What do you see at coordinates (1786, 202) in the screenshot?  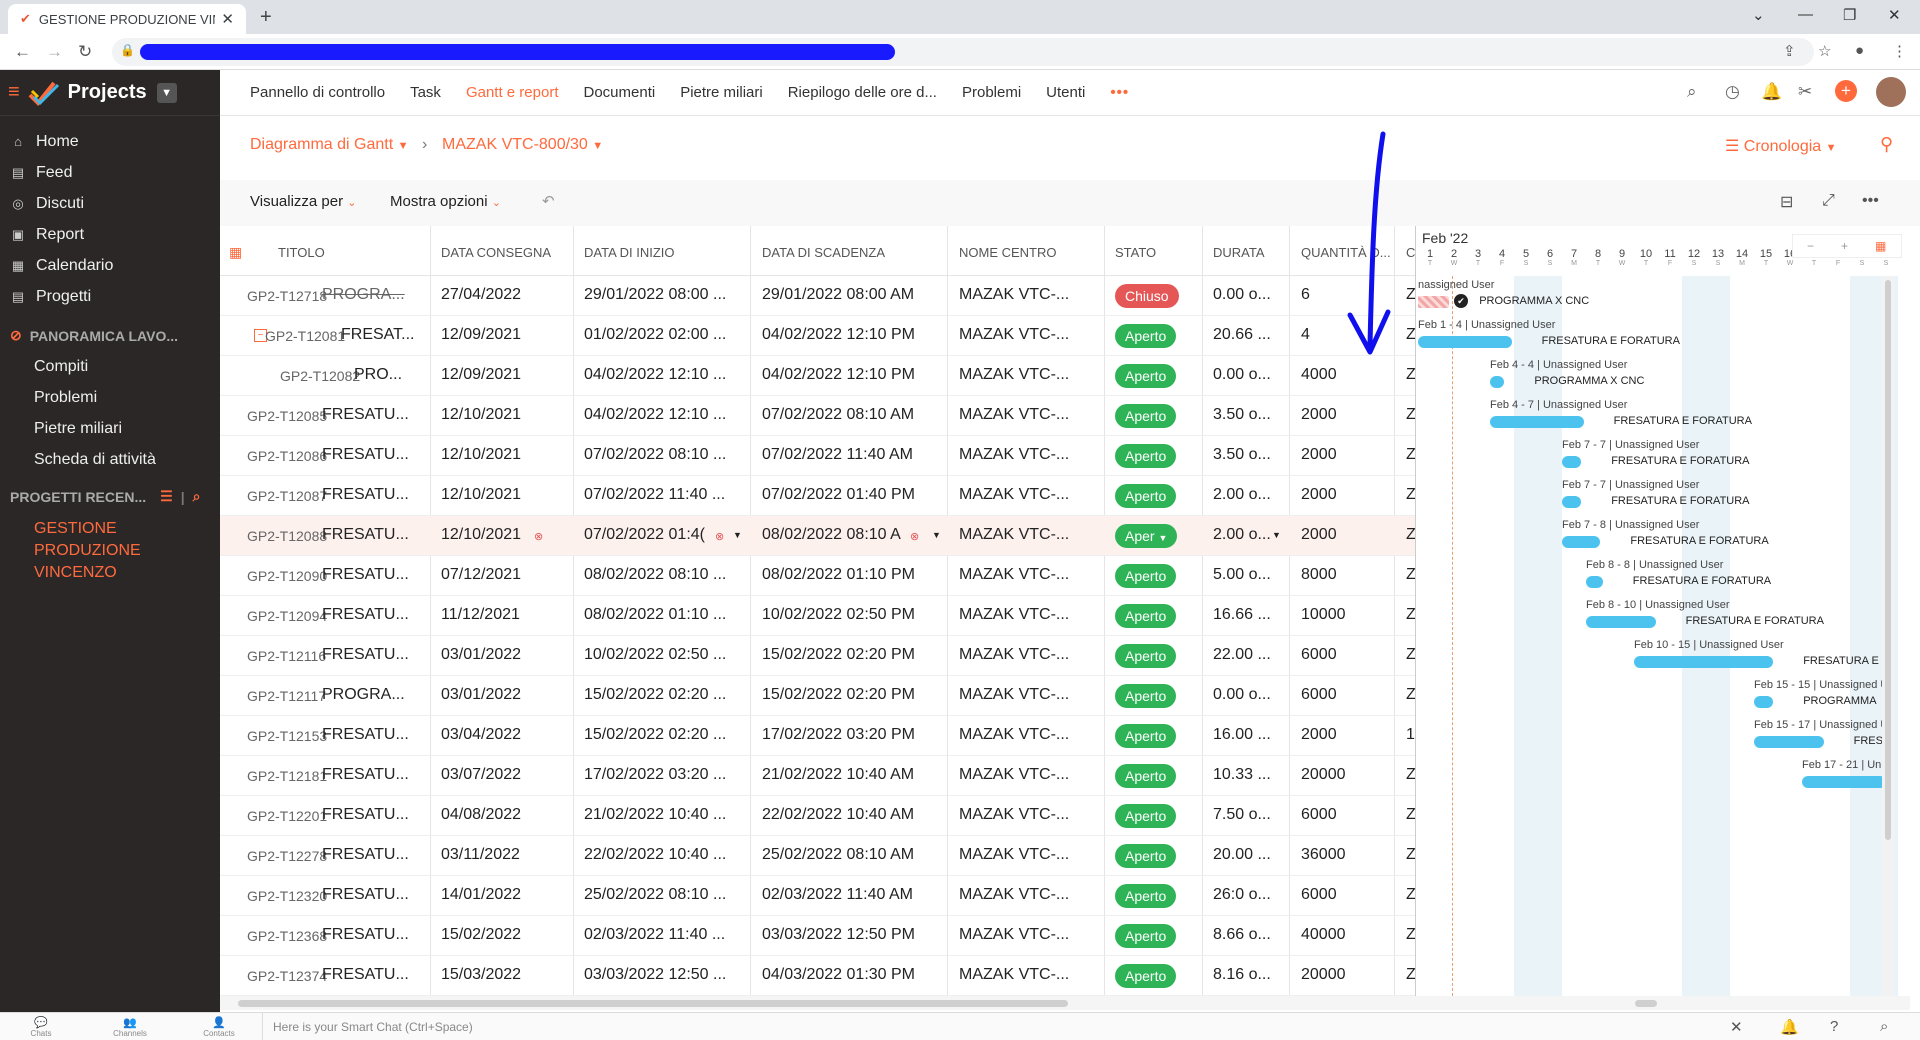 I see `critical-path-icon: ⊟` at bounding box center [1786, 202].